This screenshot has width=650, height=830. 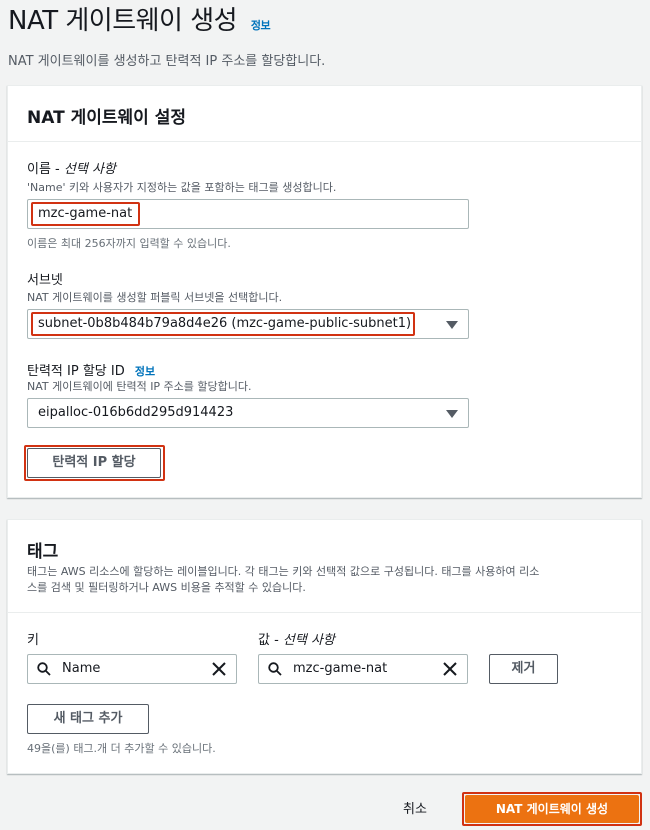 What do you see at coordinates (248, 413) in the screenshot?
I see `eip-select: eipalloc-016b6dd295d914423` at bounding box center [248, 413].